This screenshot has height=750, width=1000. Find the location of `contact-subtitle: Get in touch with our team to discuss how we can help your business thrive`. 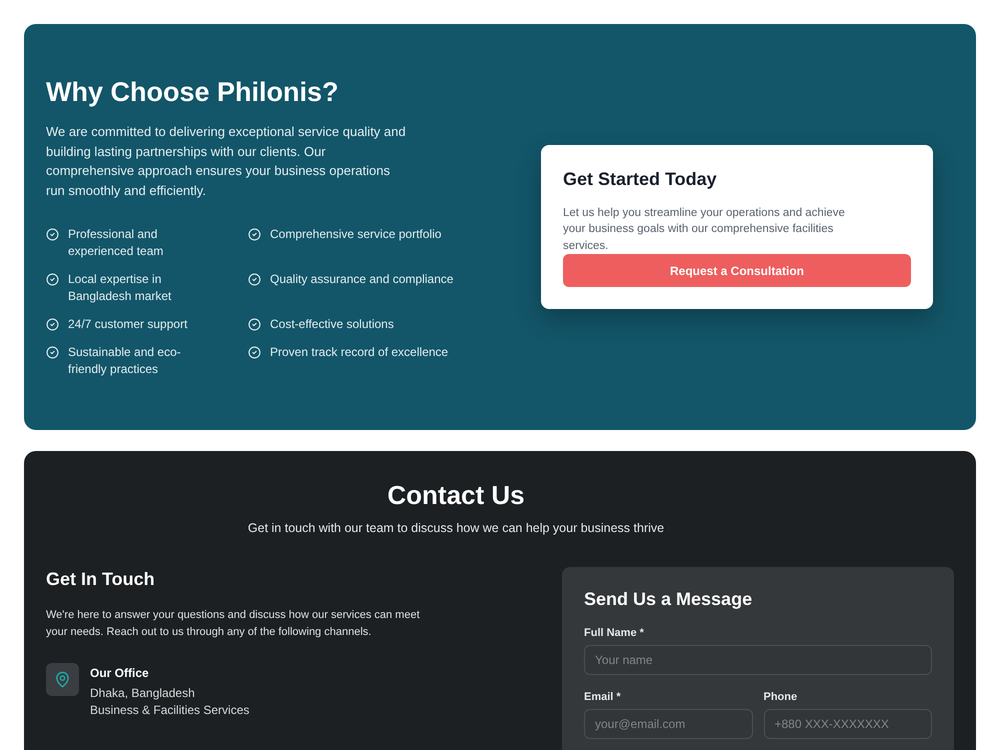

contact-subtitle: Get in touch with our team to discuss how we can help your business thrive is located at coordinates (456, 528).